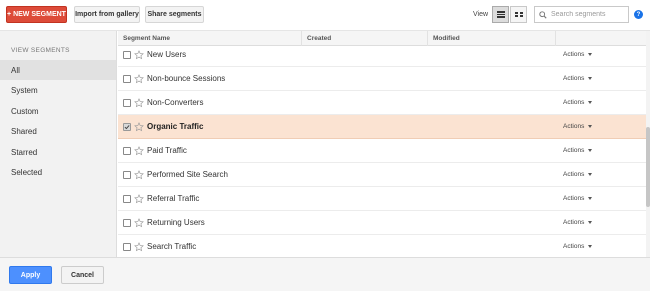 The height and width of the screenshot is (291, 650). I want to click on footer: Apply Cancel, so click(325, 274).